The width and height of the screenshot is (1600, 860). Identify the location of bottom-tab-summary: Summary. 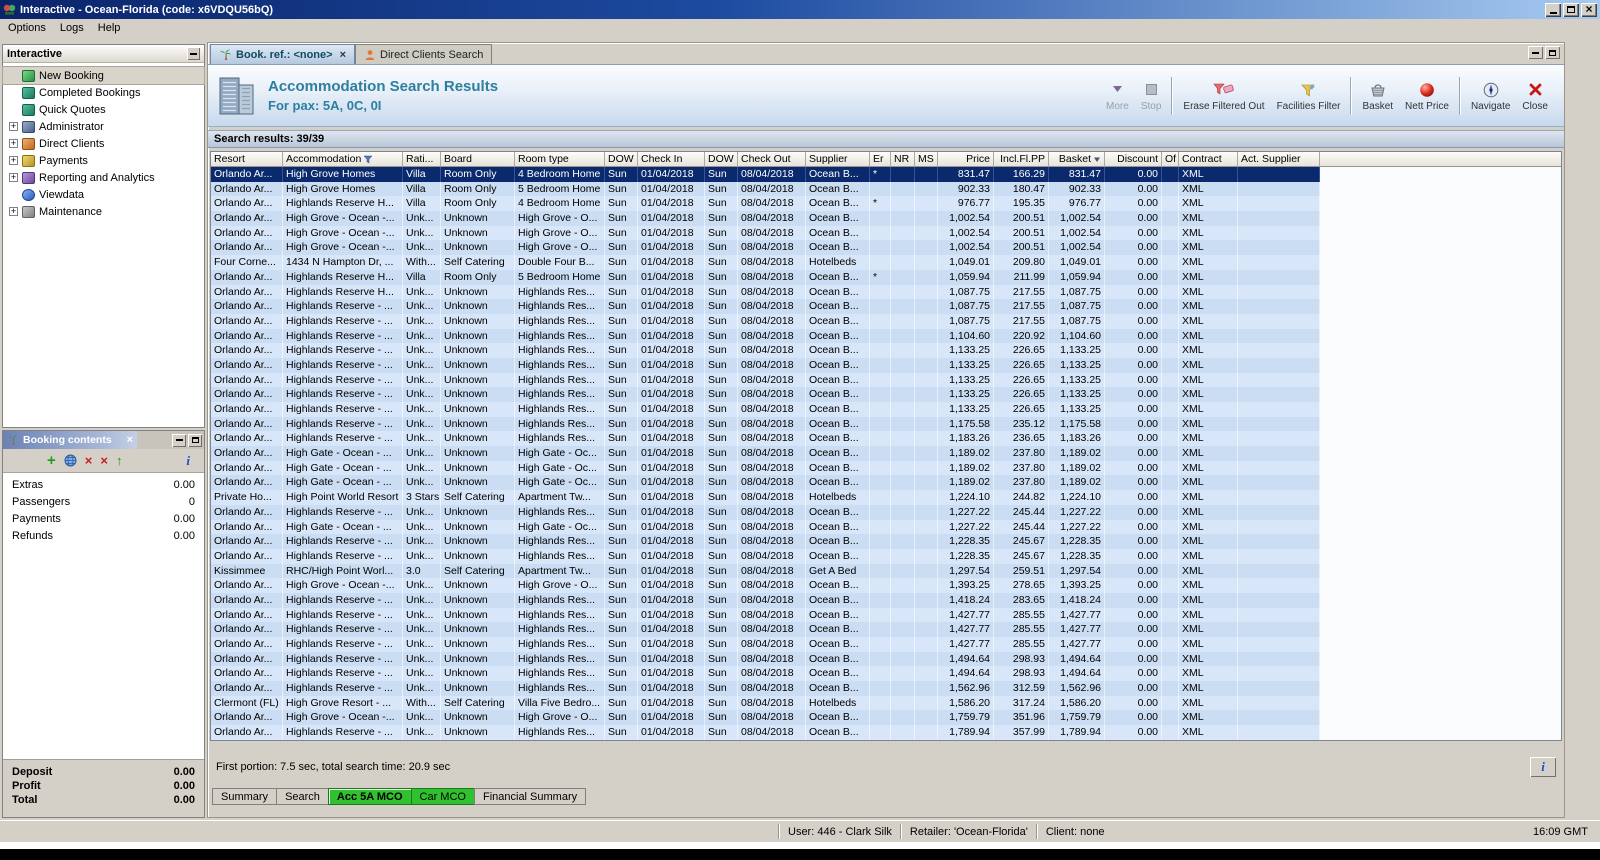
(245, 796).